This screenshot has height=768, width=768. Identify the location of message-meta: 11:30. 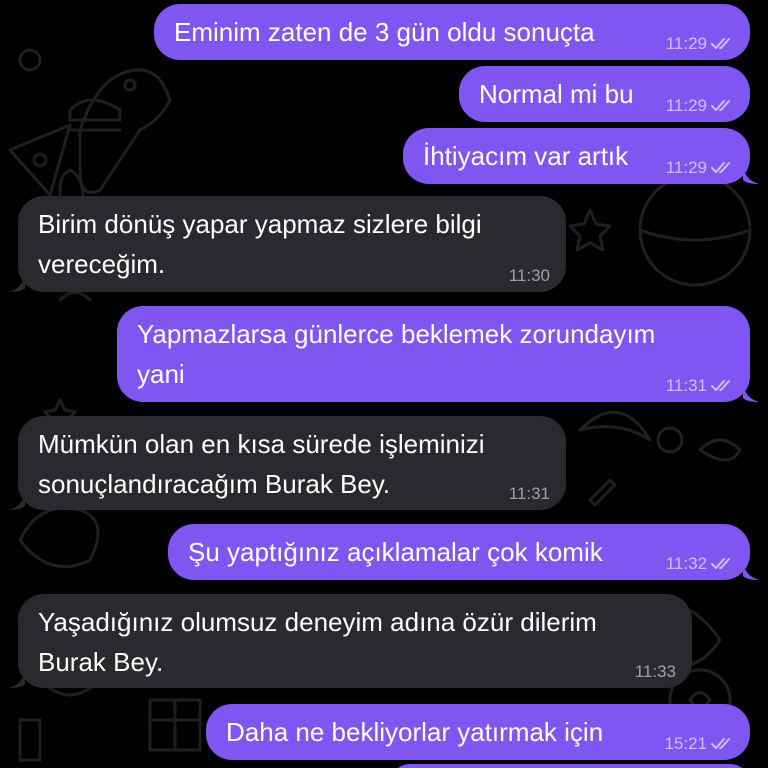
(529, 276).